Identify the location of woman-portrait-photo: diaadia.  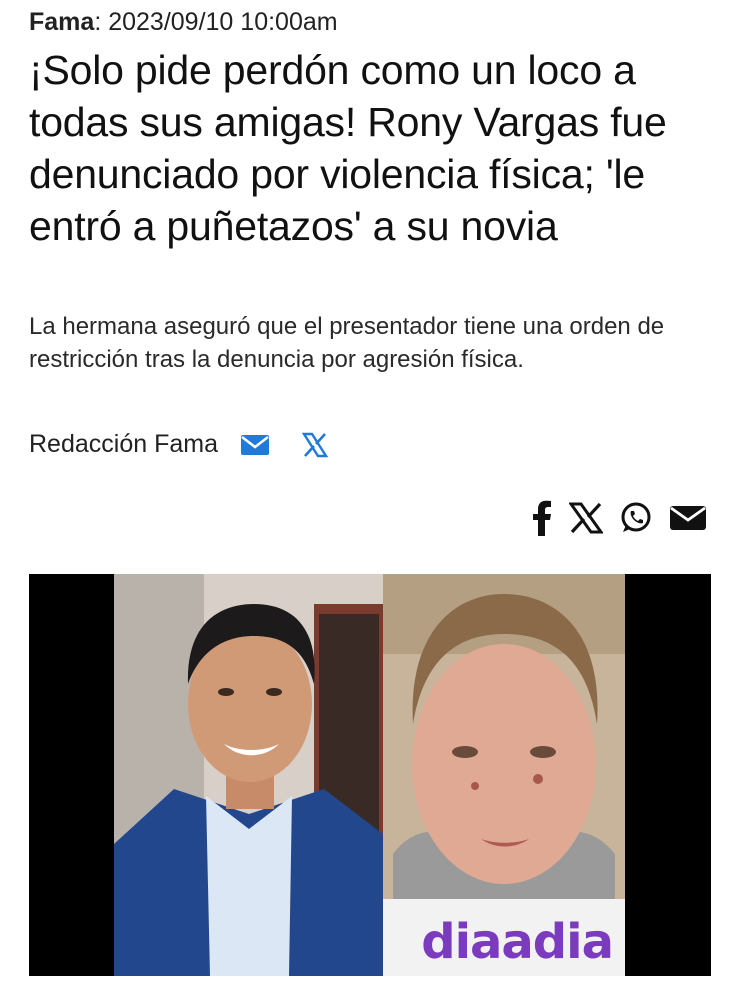
(504, 775).